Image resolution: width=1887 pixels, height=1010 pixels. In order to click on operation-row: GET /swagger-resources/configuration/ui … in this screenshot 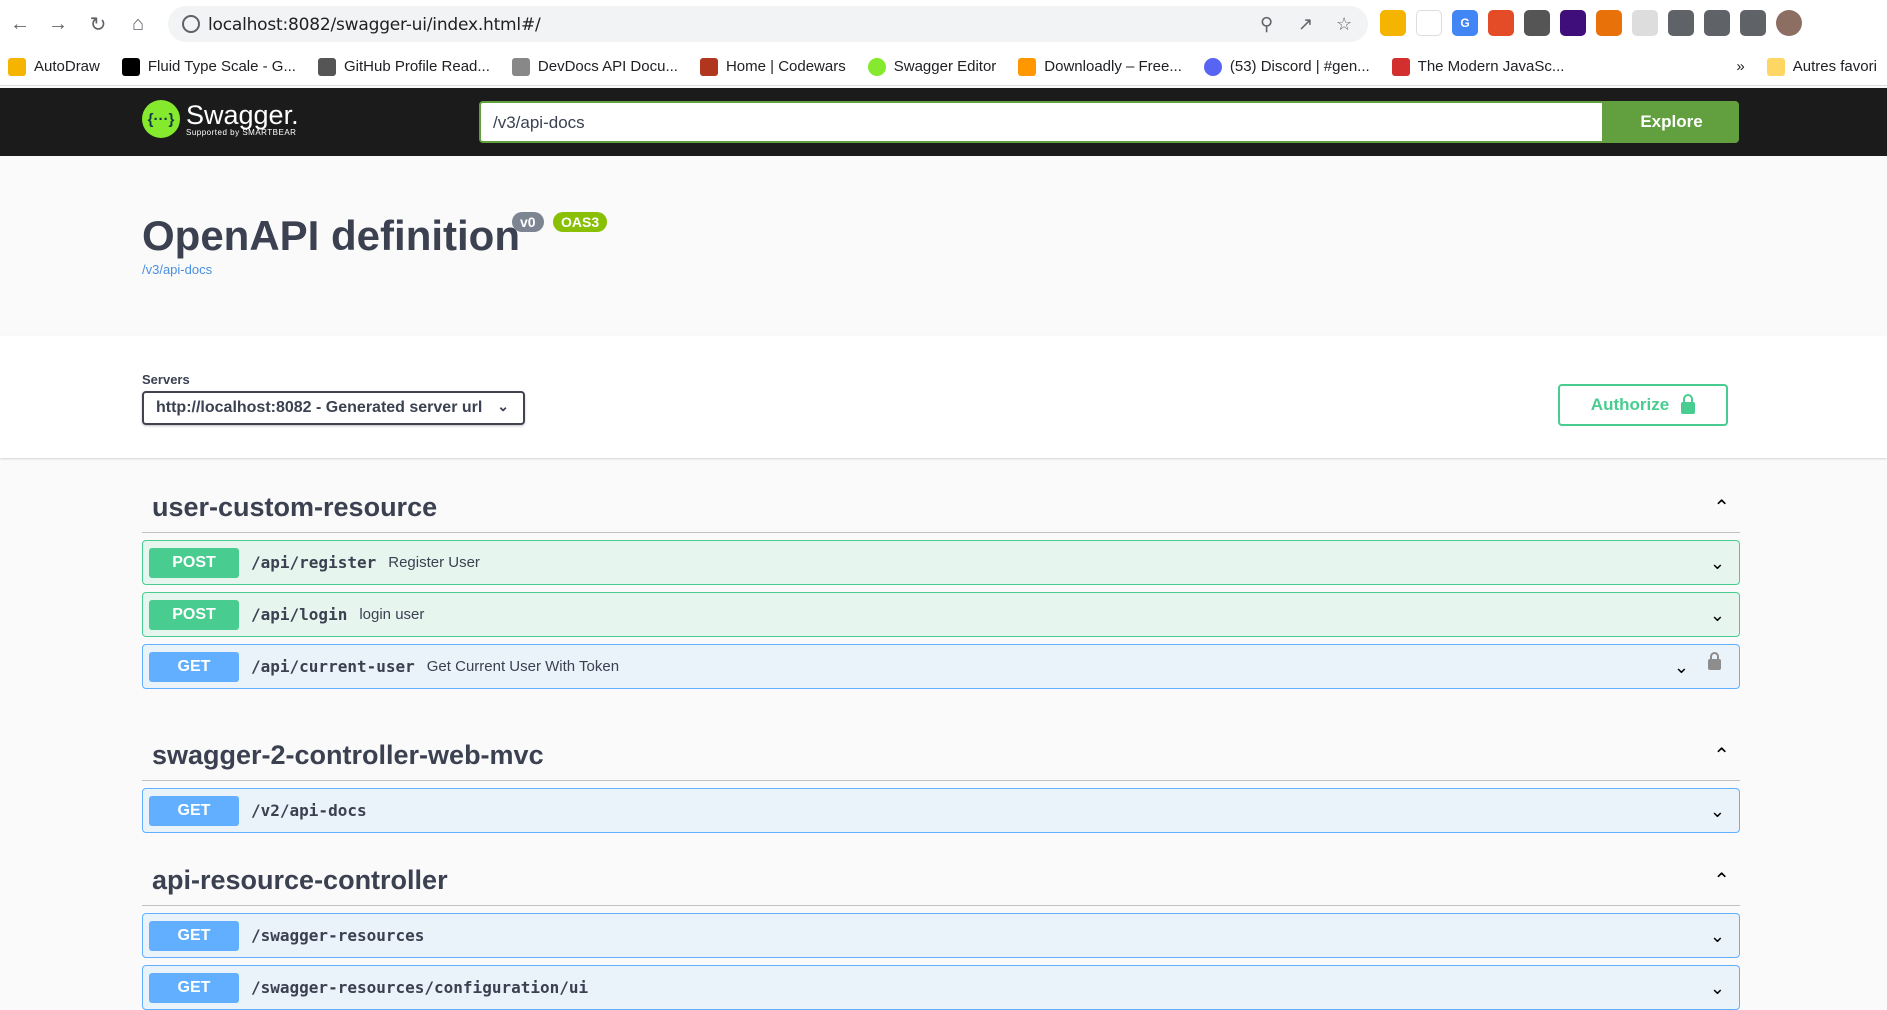, I will do `click(941, 987)`.